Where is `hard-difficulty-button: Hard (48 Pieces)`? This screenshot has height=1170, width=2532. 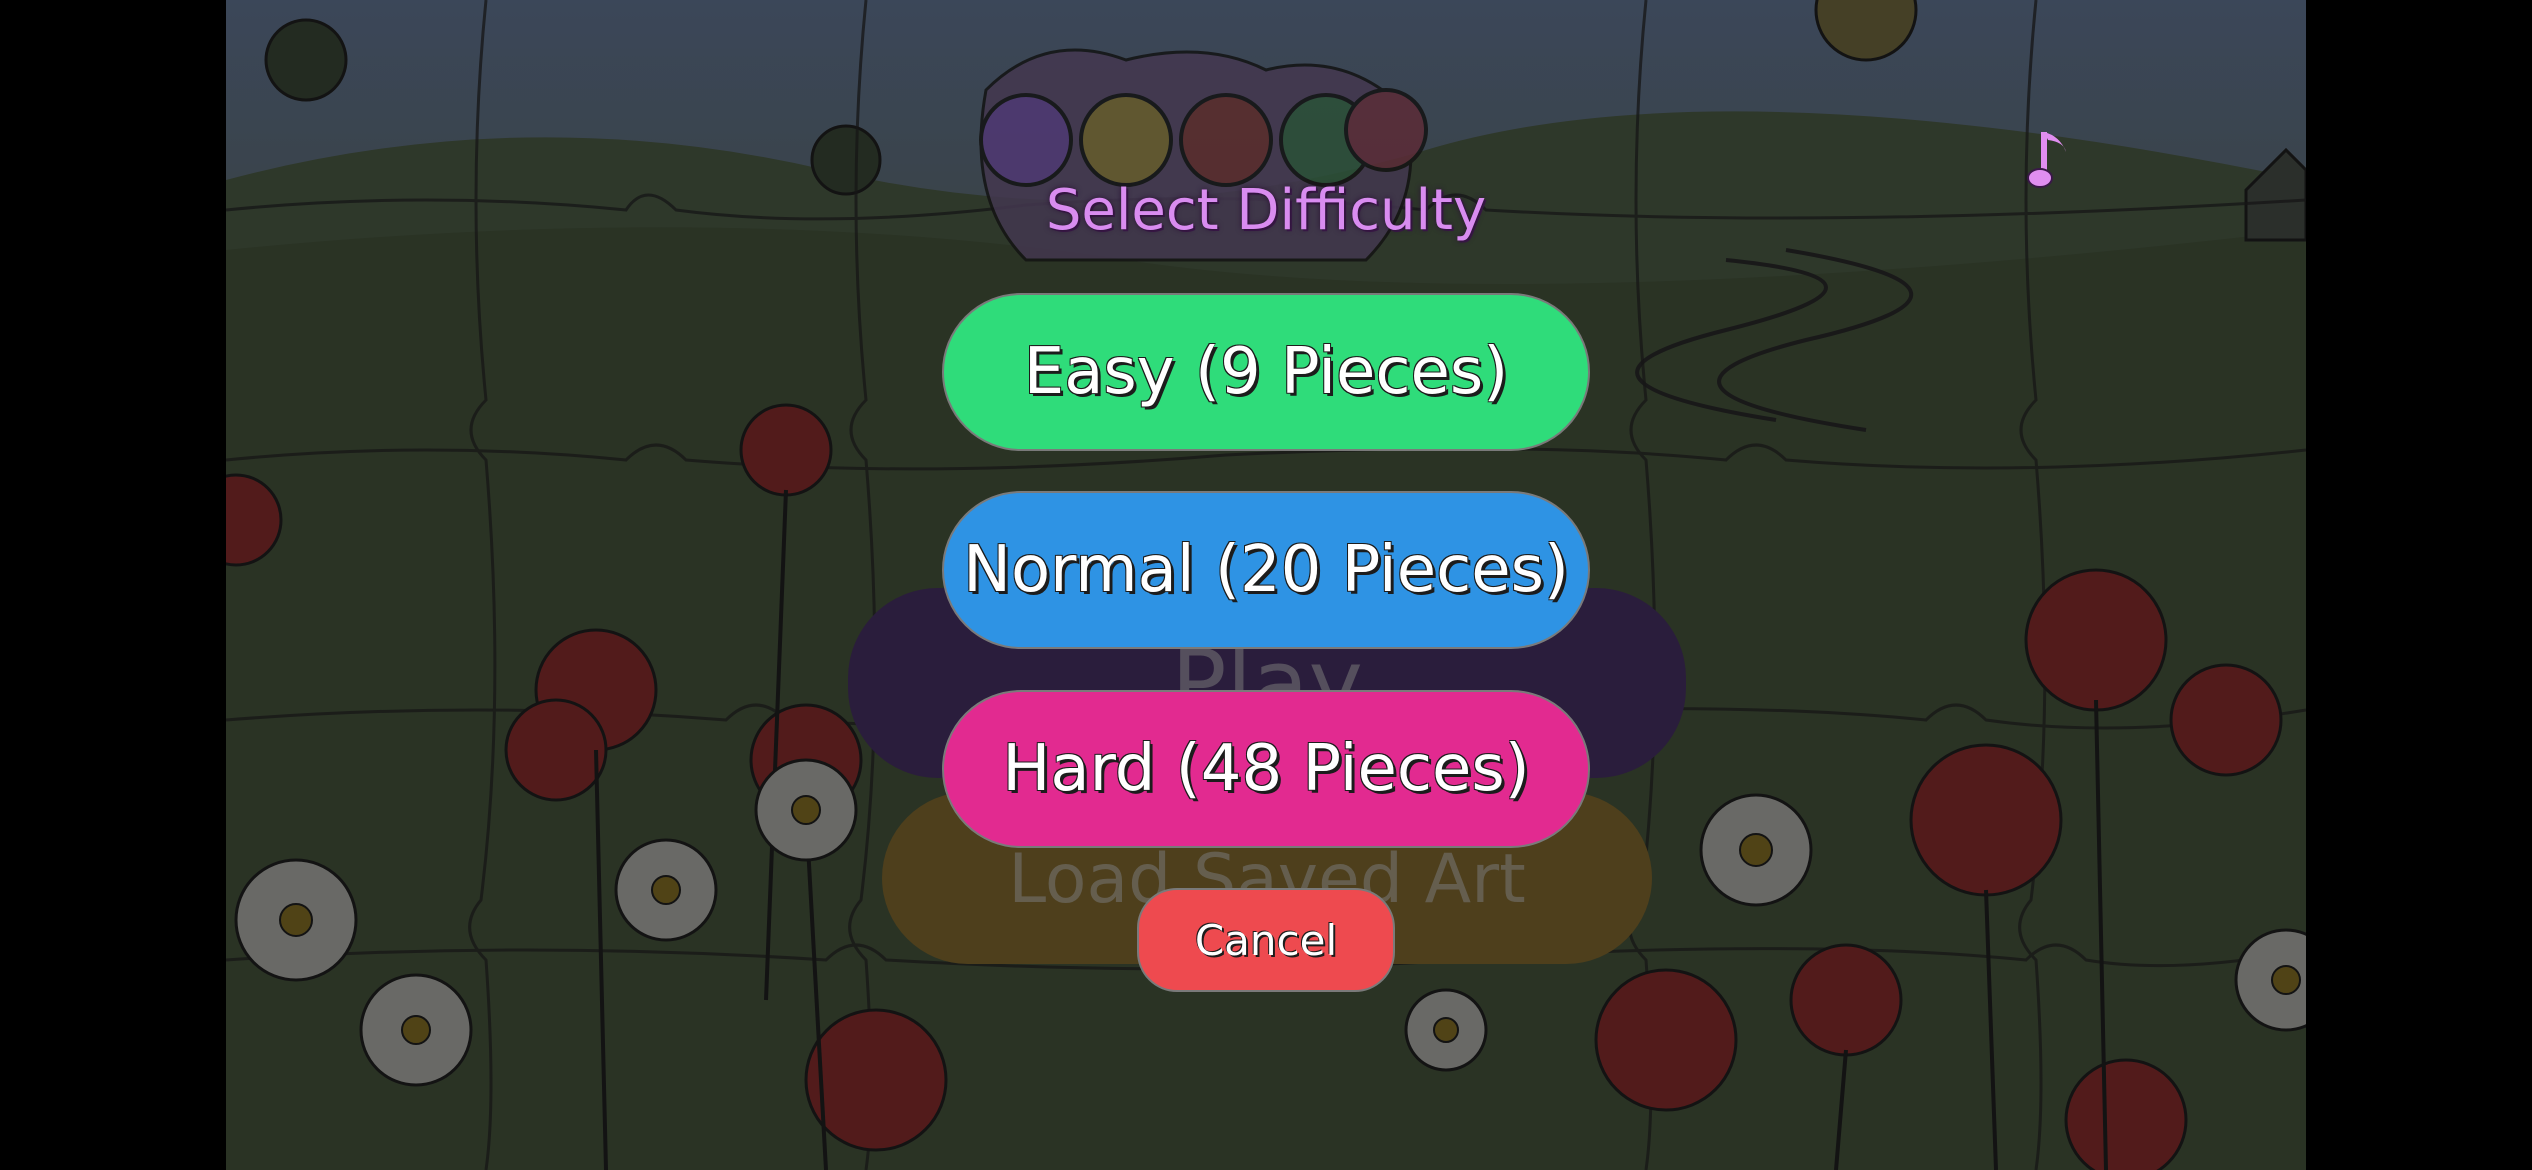 hard-difficulty-button: Hard (48 Pieces) is located at coordinates (1266, 769).